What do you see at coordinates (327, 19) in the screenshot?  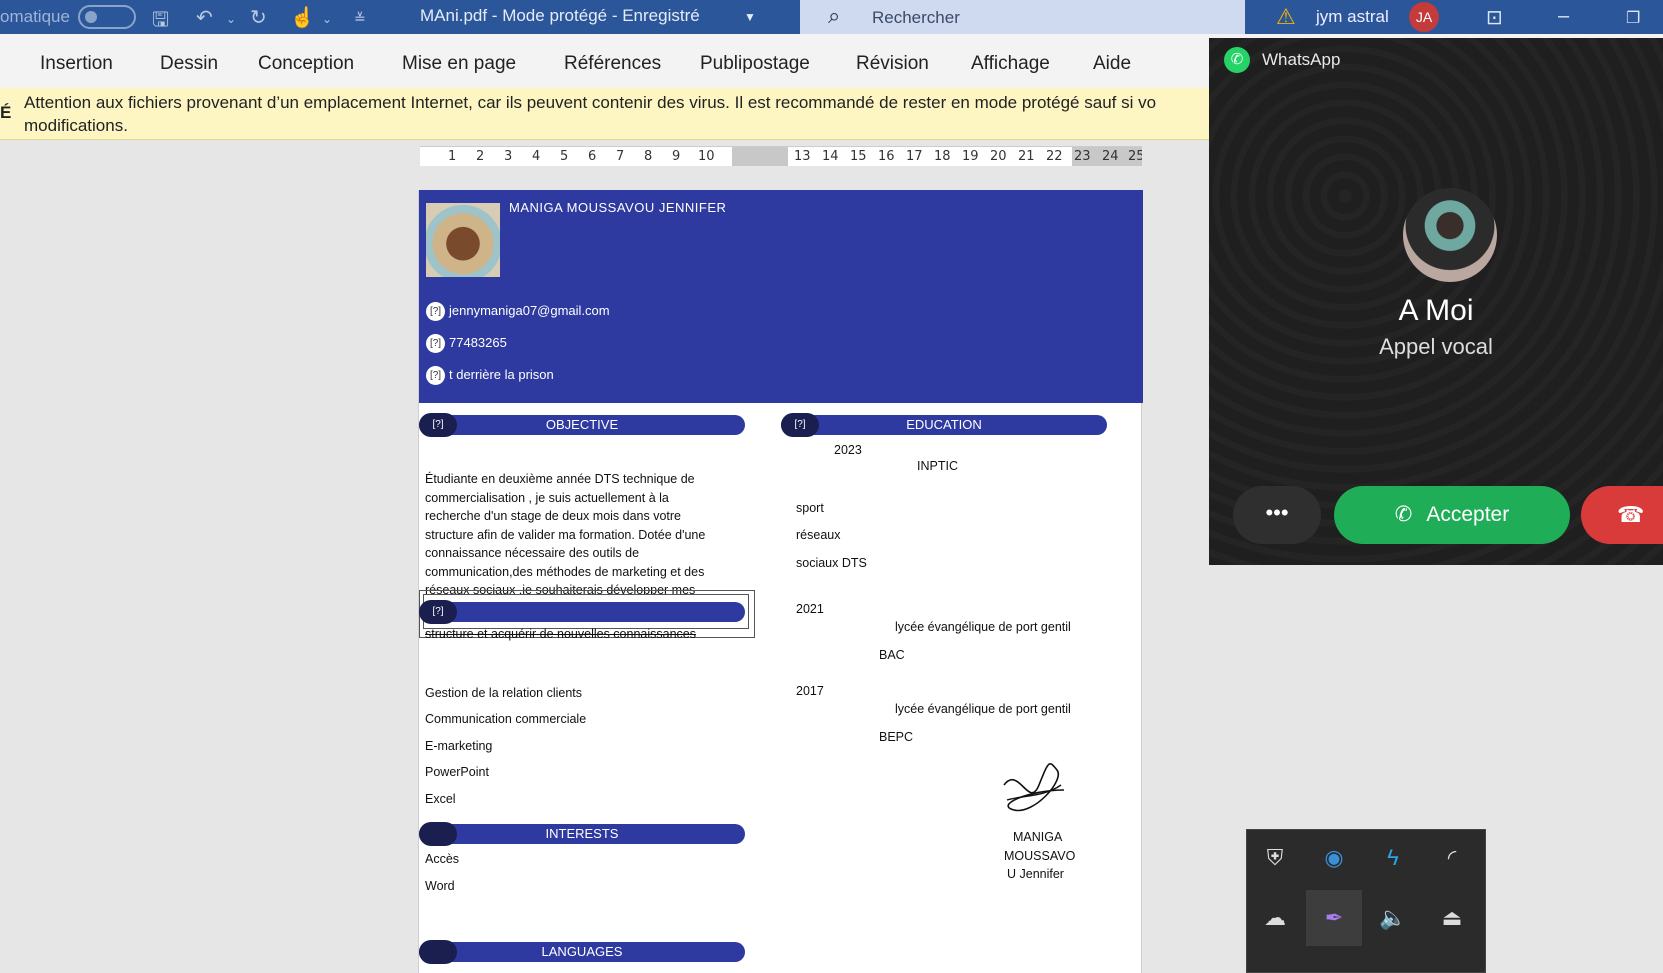 I see `touch-dropdown-icon: ⌄` at bounding box center [327, 19].